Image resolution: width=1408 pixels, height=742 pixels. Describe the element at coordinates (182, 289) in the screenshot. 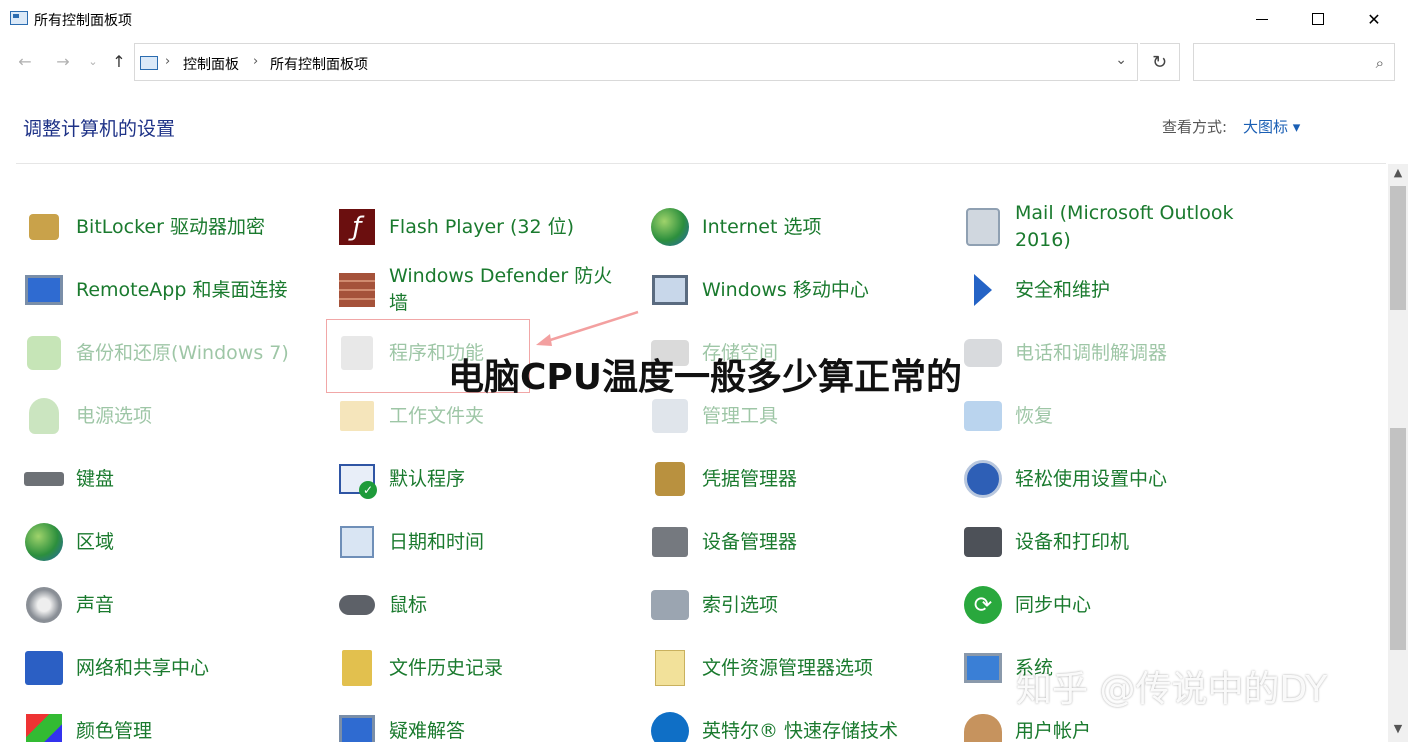

I see `item-label: RemoteApp 和桌面连接` at that location.